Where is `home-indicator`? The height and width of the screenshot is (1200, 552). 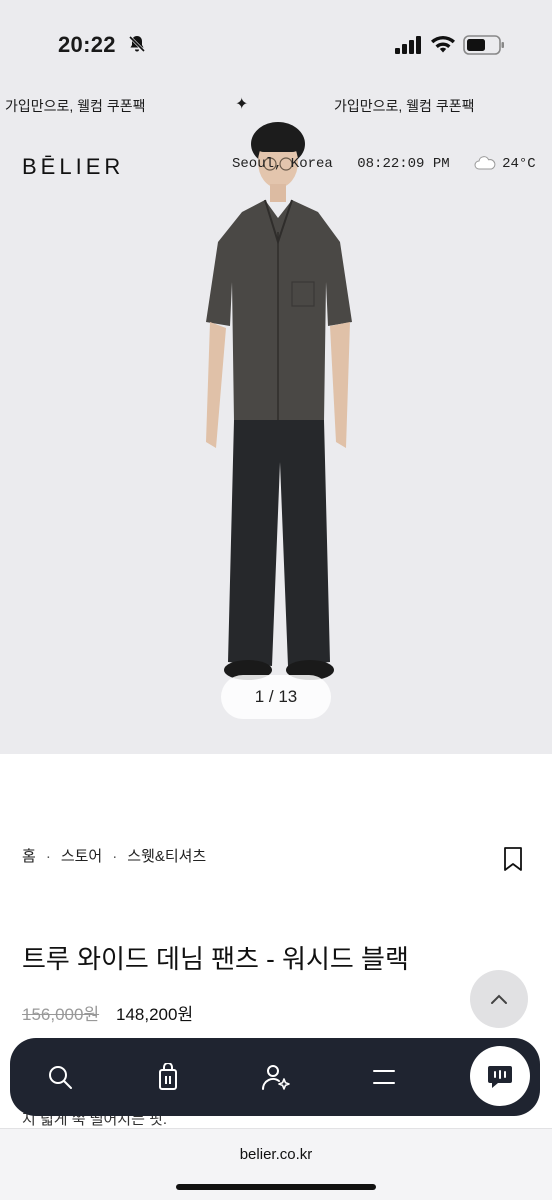
home-indicator is located at coordinates (276, 1187).